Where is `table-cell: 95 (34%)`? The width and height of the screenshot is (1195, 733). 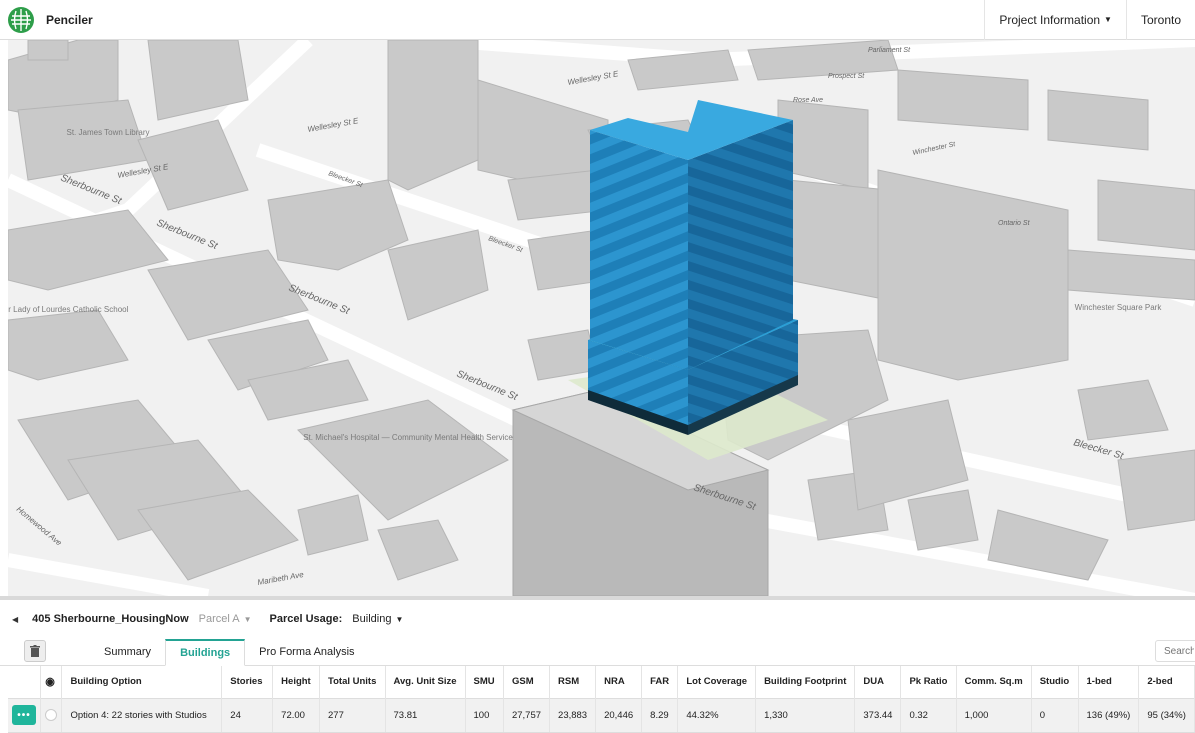
table-cell: 95 (34%) is located at coordinates (1166, 715).